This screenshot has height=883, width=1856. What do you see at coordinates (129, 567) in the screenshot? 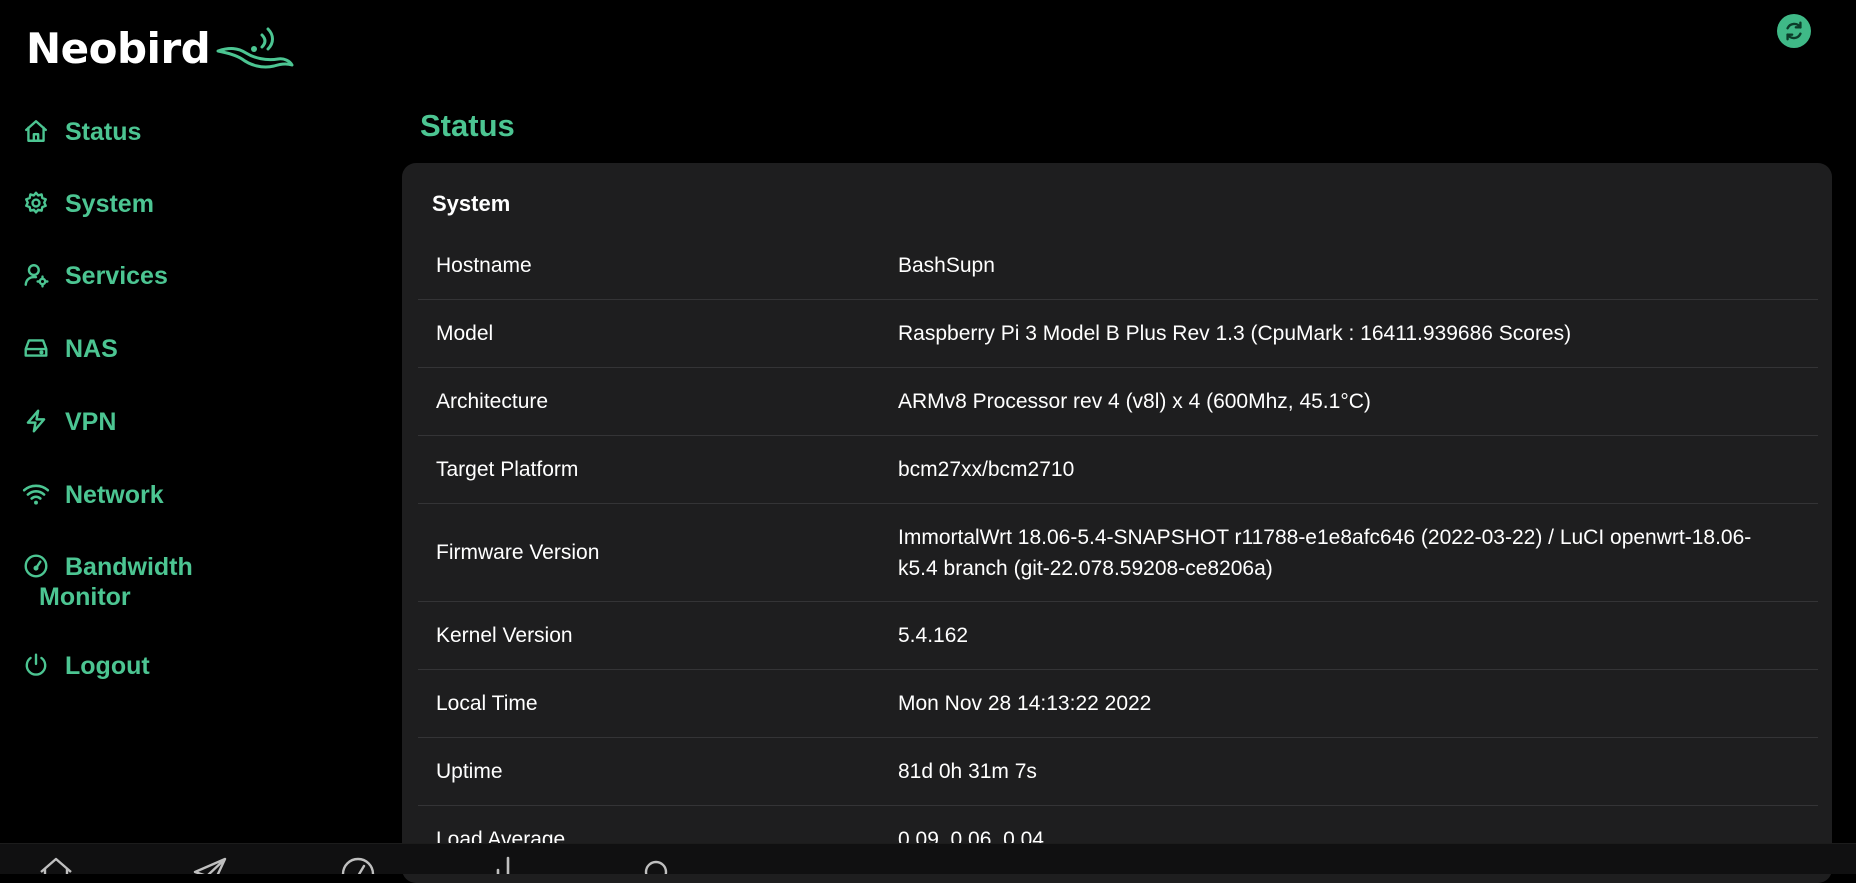
I see `sidebar-item-label: Bandwidth` at bounding box center [129, 567].